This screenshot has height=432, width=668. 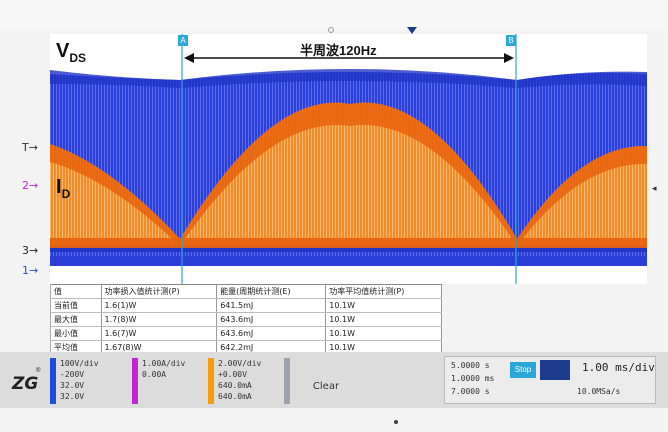 What do you see at coordinates (30, 250) in the screenshot?
I see `ch3-marker: 3→` at bounding box center [30, 250].